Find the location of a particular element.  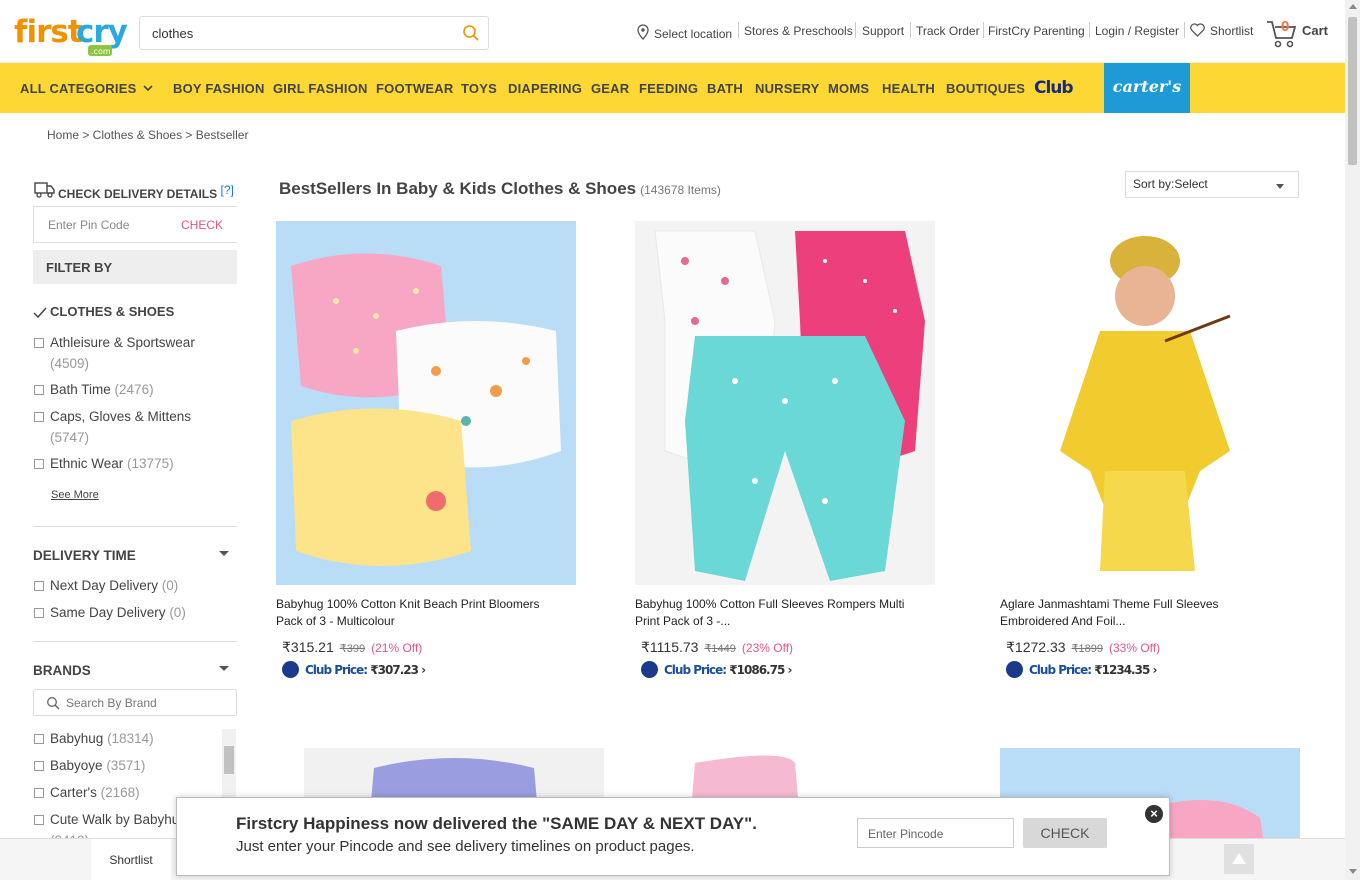

nav-girl-fashion: GIRL FASHION is located at coordinates (320, 88).